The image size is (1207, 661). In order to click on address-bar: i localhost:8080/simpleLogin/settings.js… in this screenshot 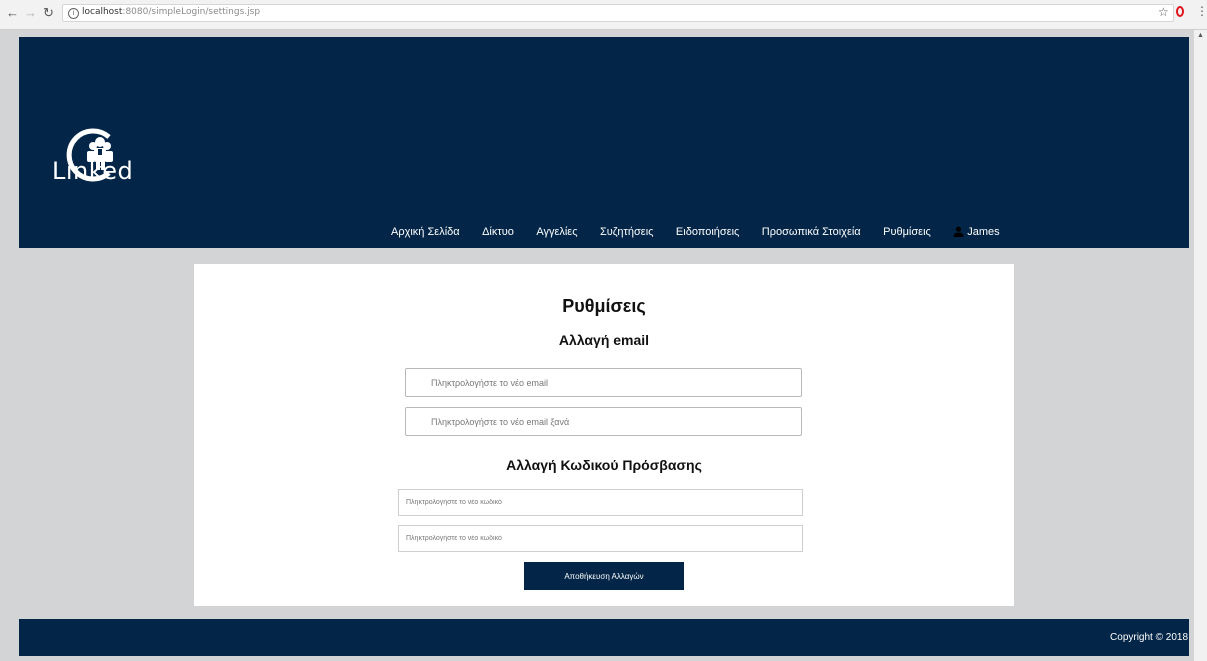, I will do `click(618, 13)`.